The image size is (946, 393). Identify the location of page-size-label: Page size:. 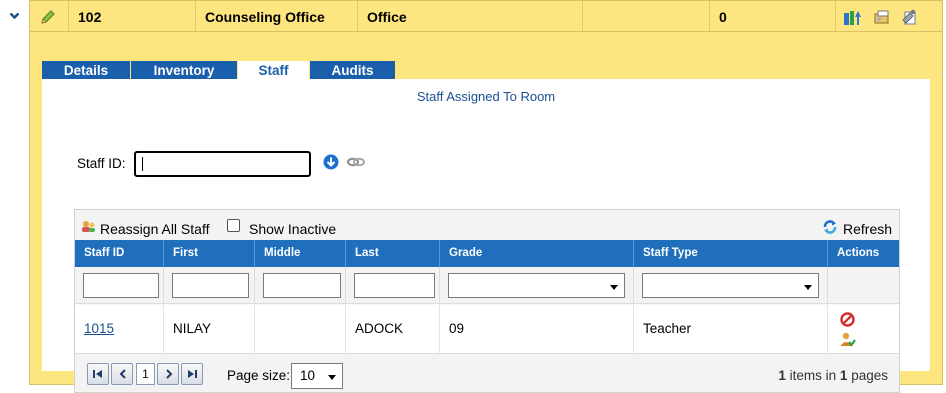
(259, 375).